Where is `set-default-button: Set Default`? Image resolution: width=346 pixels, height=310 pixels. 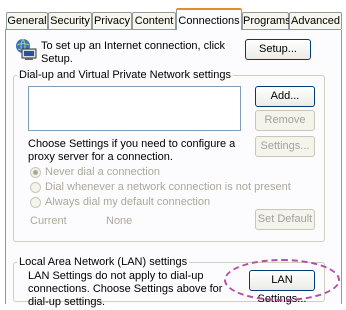
set-default-button: Set Default is located at coordinates (285, 219).